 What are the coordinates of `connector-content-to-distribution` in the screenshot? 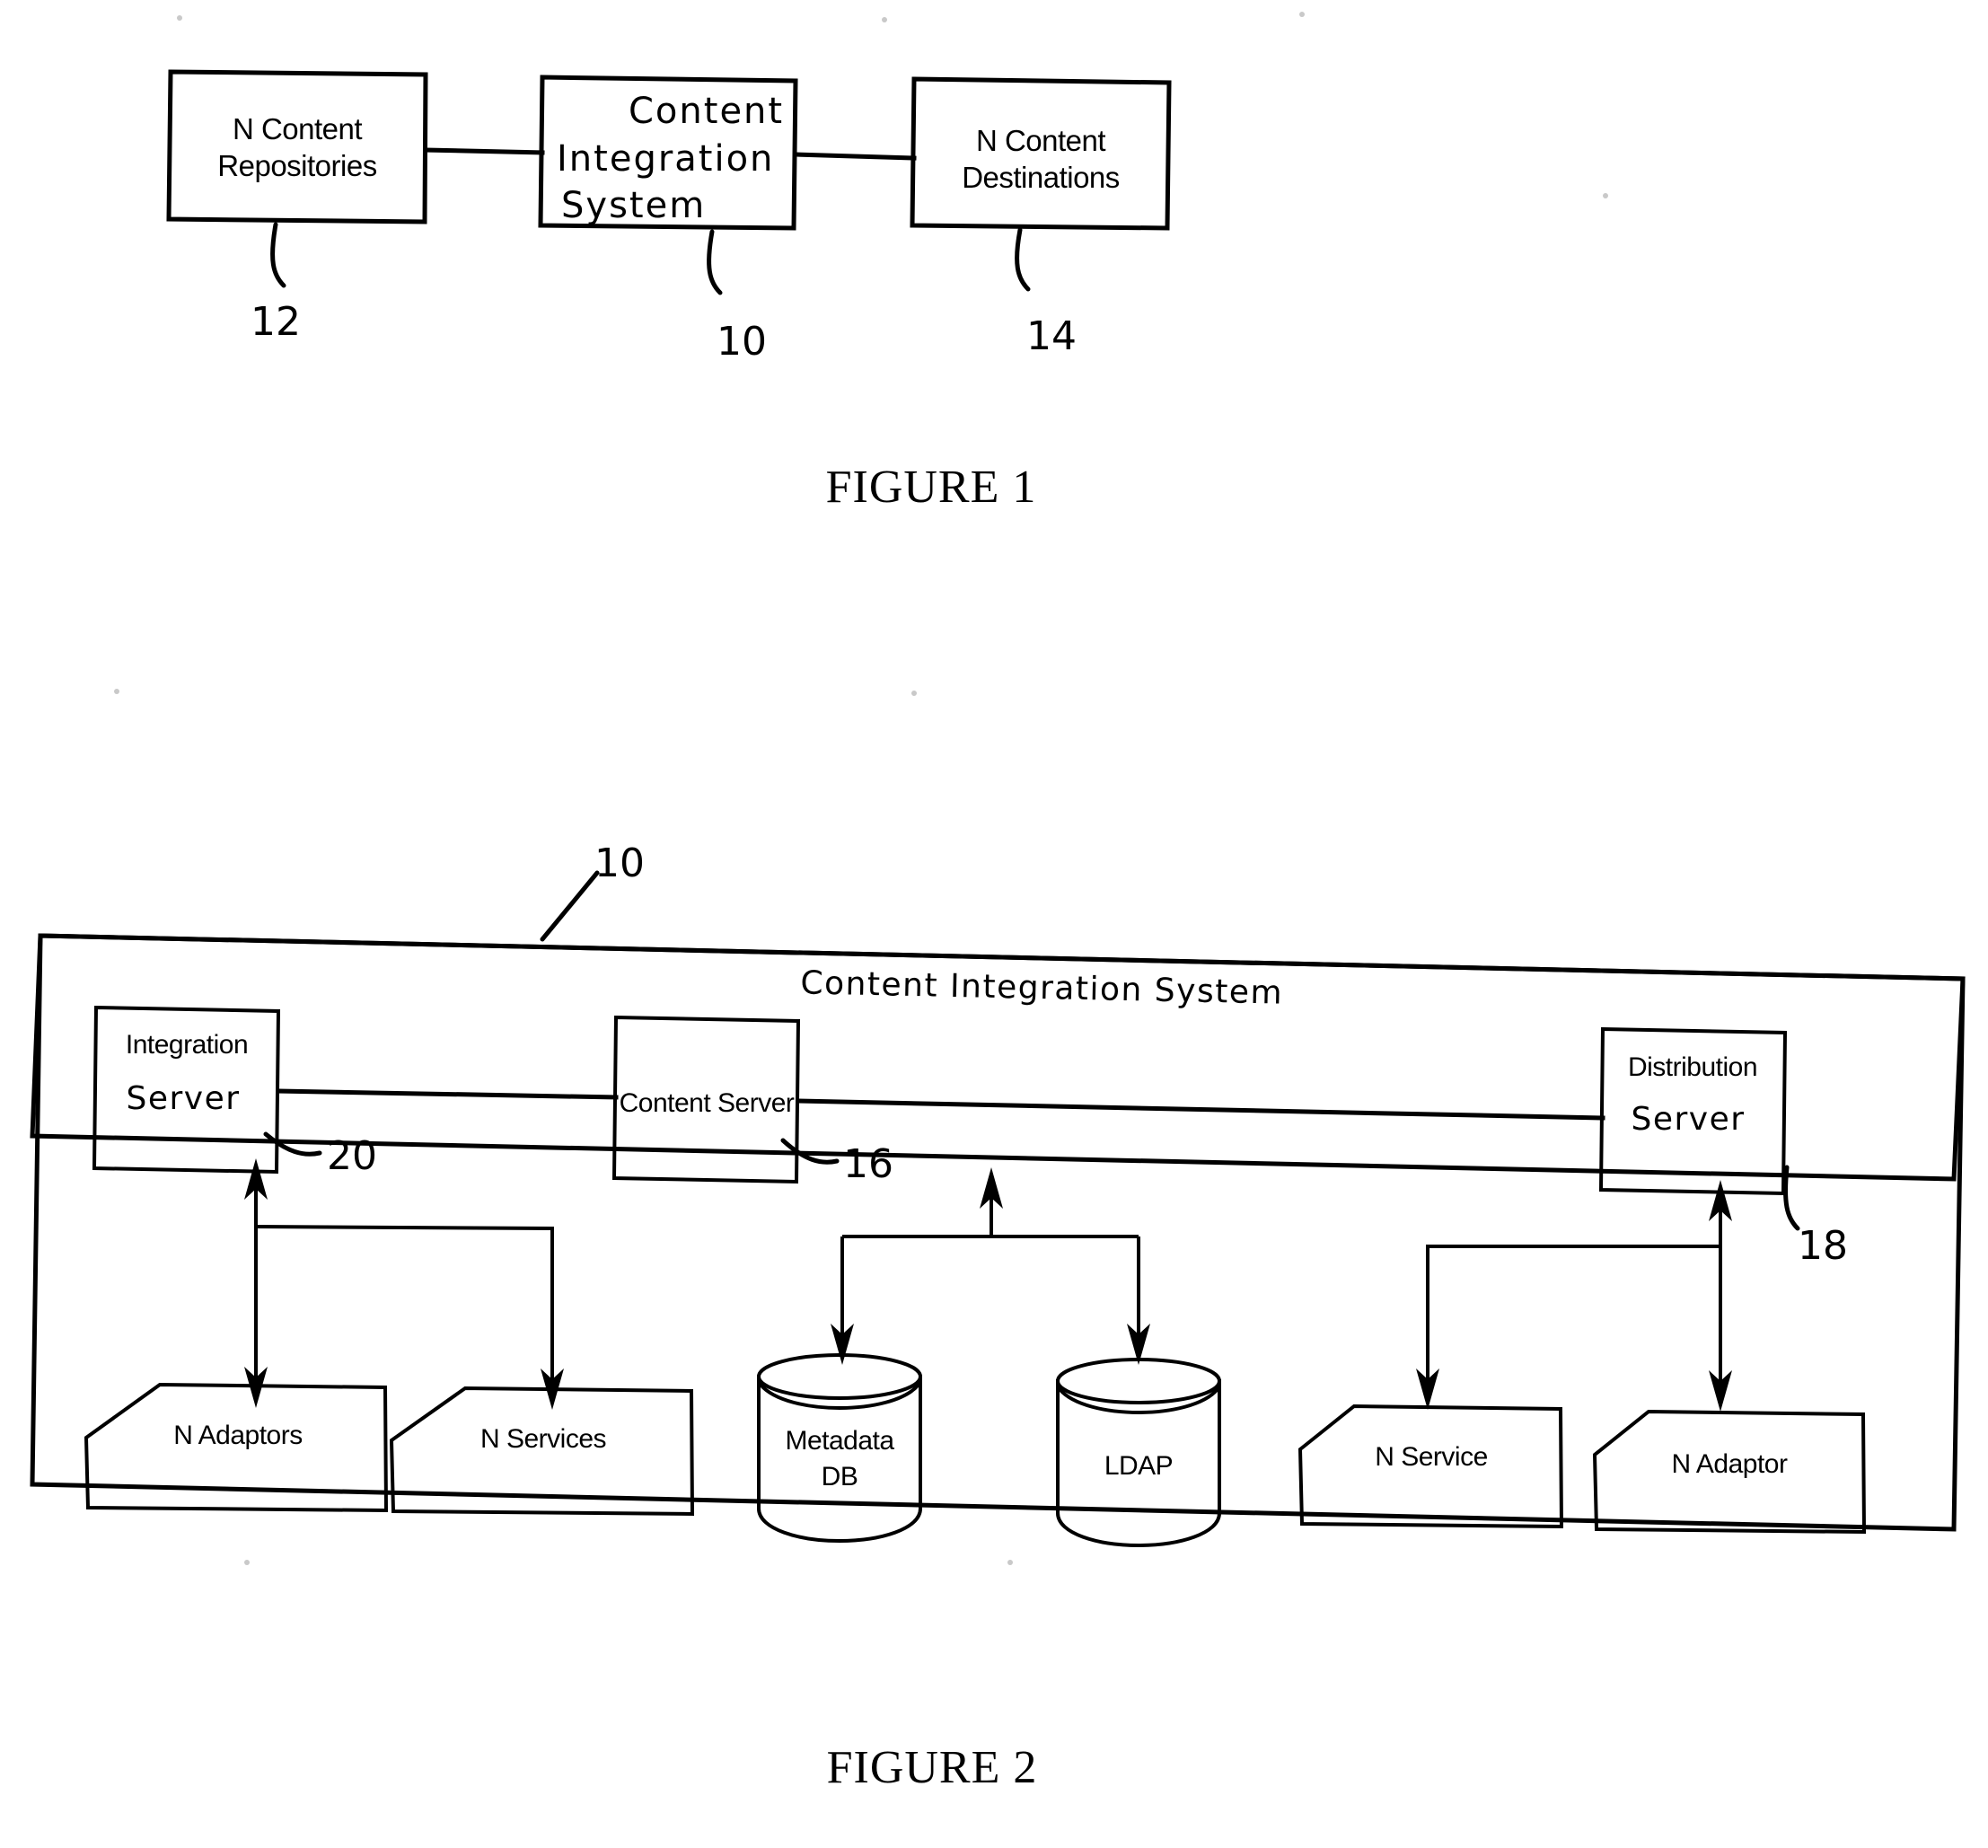 It's located at (1200, 1109).